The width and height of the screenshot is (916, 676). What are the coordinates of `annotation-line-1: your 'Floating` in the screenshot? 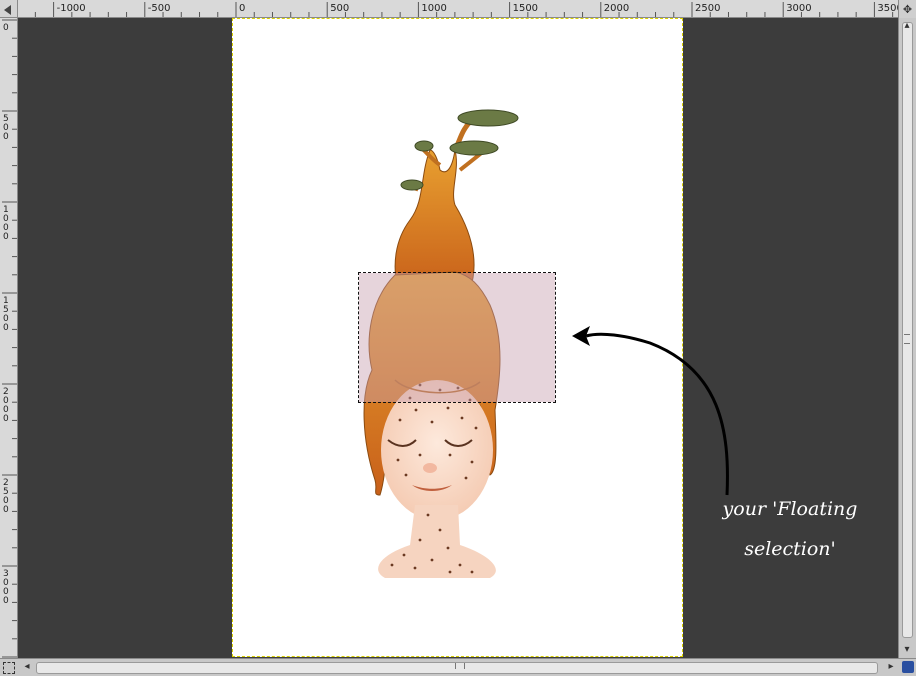 It's located at (790, 509).